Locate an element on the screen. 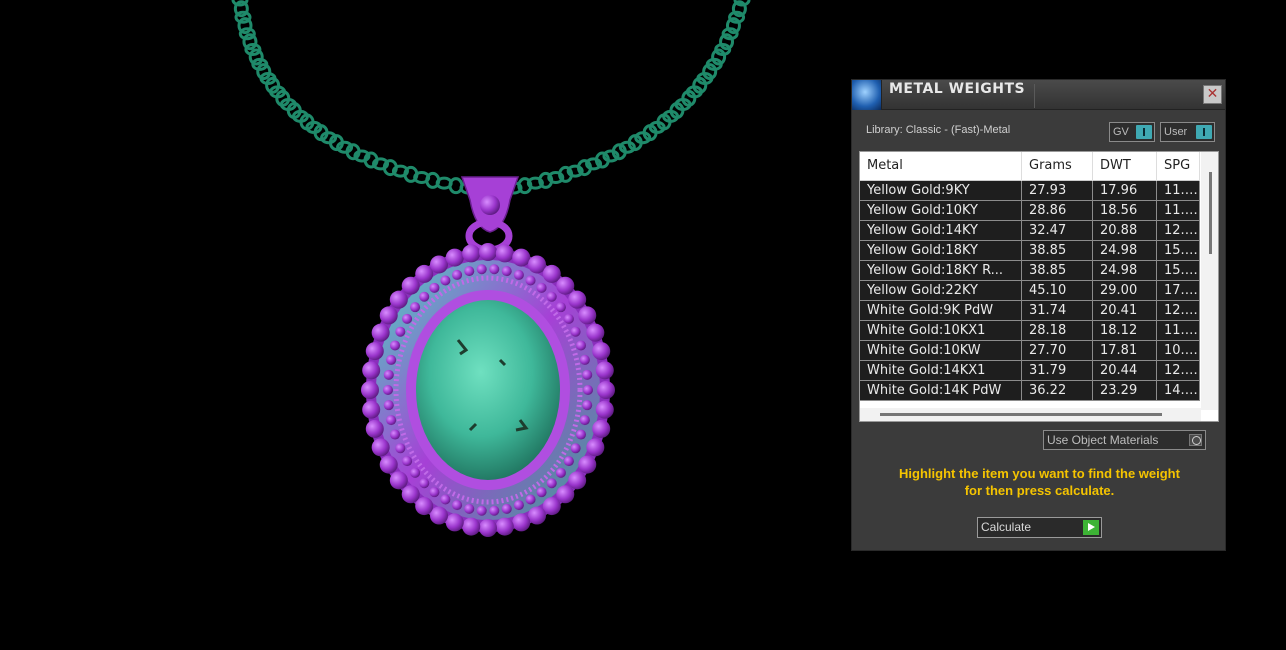 This screenshot has height=650, width=1286. dwt-cell: 17.81 is located at coordinates (1125, 350).